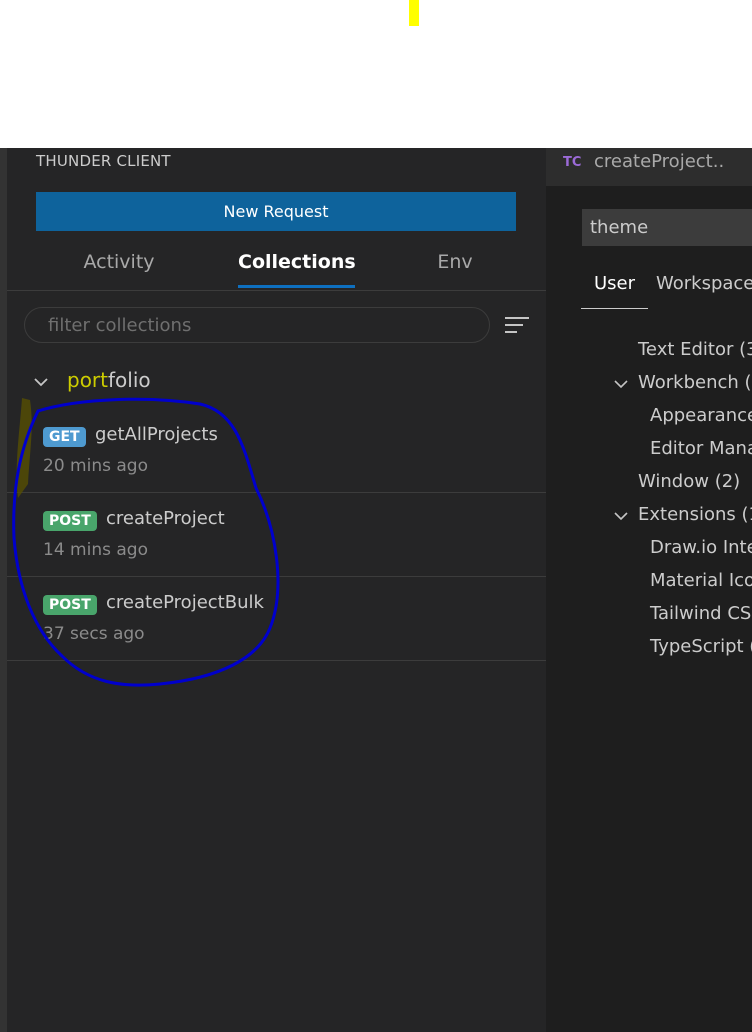 Image resolution: width=752 pixels, height=1032 pixels. Describe the element at coordinates (455, 264) in the screenshot. I see `tab-env: Env` at that location.